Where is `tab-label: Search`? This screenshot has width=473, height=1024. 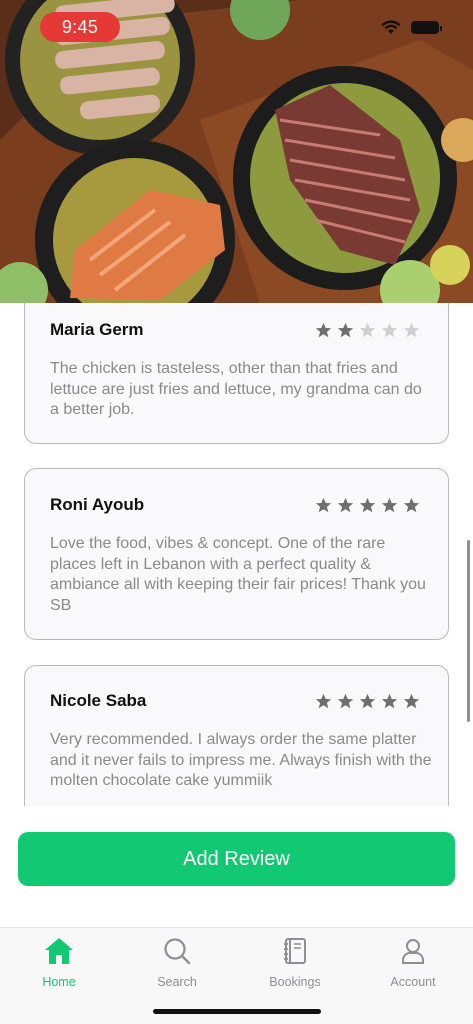 tab-label: Search is located at coordinates (177, 982).